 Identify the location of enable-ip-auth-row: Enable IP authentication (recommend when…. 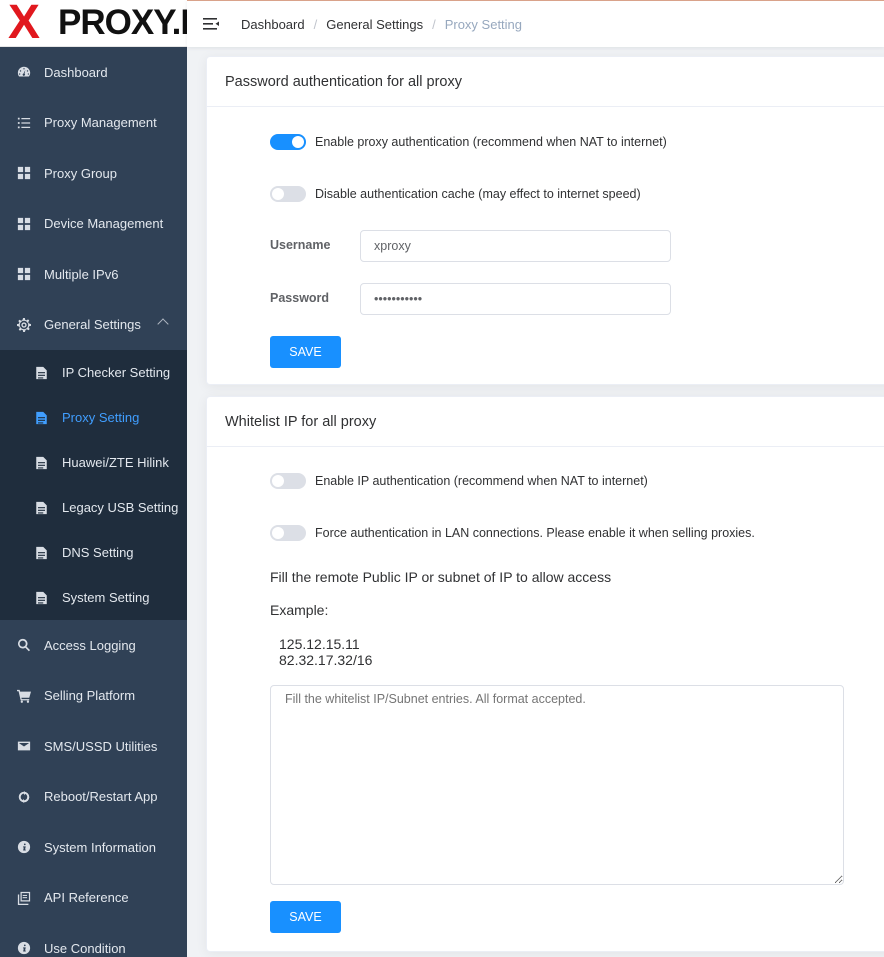
(459, 481).